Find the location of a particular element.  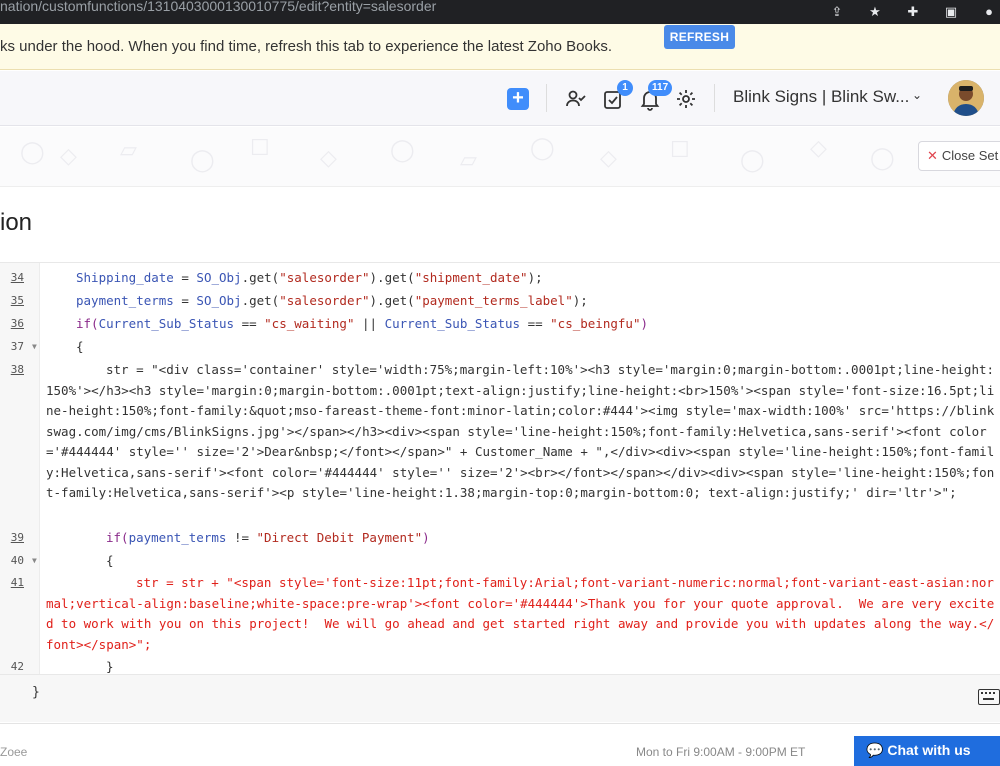

code-token: "cs_beingfu" is located at coordinates (595, 323).